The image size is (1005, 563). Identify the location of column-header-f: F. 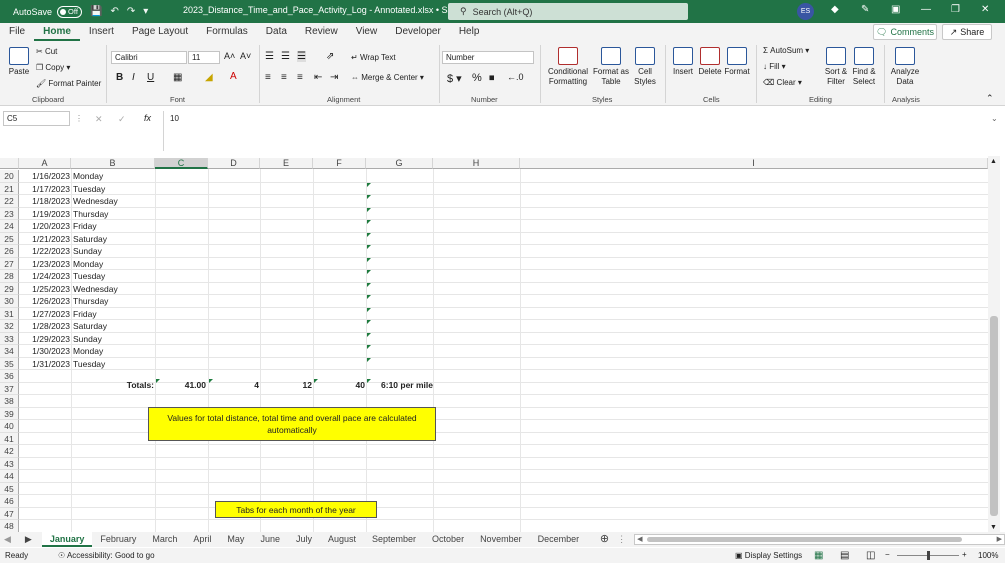
(339, 163).